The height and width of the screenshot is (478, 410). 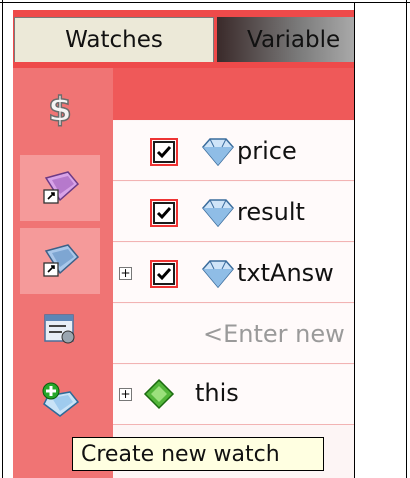 I want to click on watch-row: price, so click(x=233, y=151).